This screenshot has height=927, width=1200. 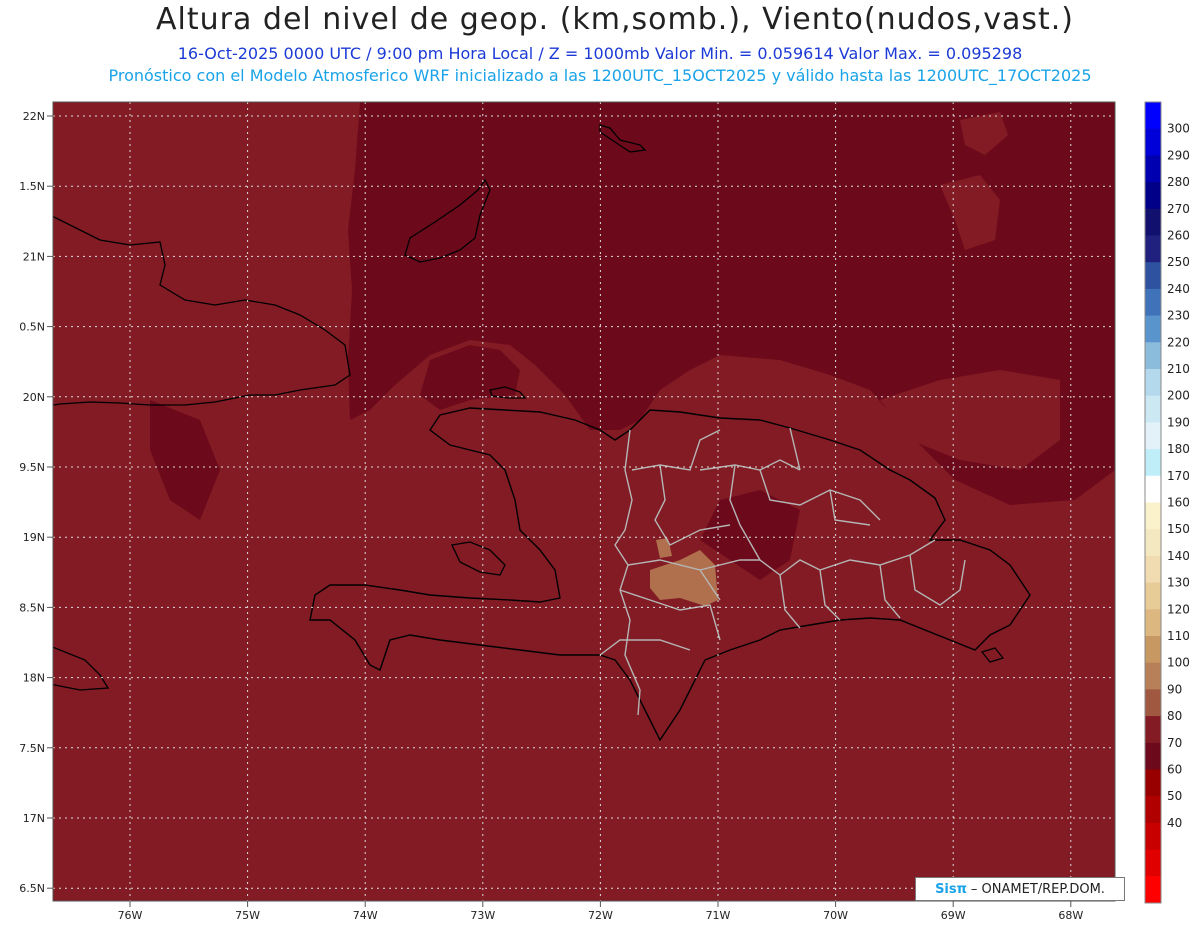 What do you see at coordinates (1178, 129) in the screenshot?
I see `colorbar-label: 300` at bounding box center [1178, 129].